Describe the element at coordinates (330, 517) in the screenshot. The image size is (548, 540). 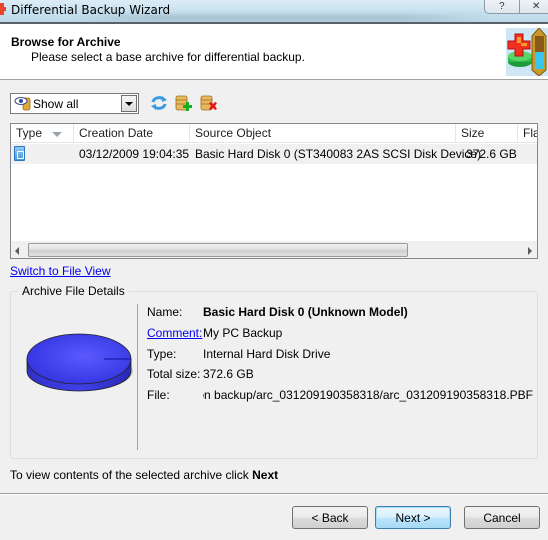
I see `back-button: < Back` at that location.